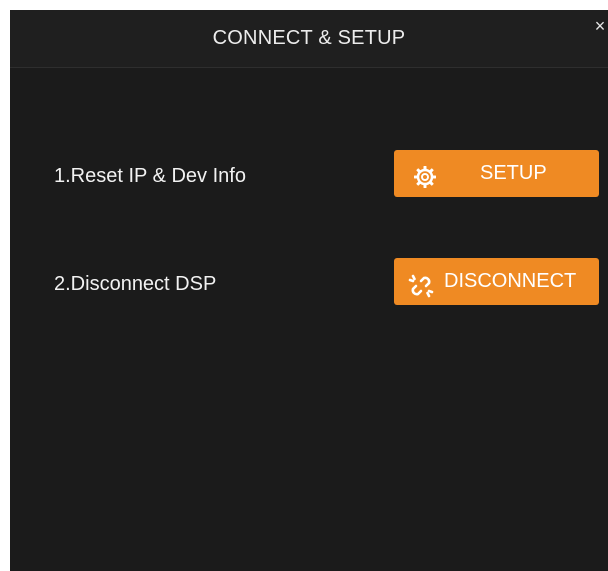 This screenshot has width=608, height=571. Describe the element at coordinates (600, 26) in the screenshot. I see `close-icon: ×` at that location.